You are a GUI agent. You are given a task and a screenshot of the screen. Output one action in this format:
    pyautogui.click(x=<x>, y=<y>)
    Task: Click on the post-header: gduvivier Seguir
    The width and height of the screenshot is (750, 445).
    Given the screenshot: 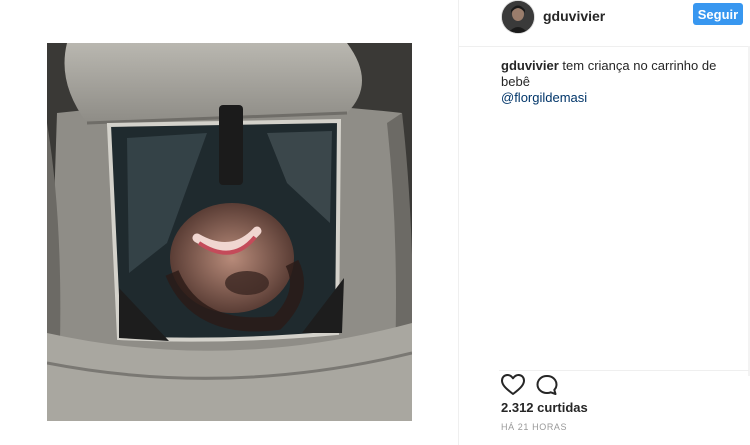 What is the action you would take?
    pyautogui.click(x=604, y=23)
    